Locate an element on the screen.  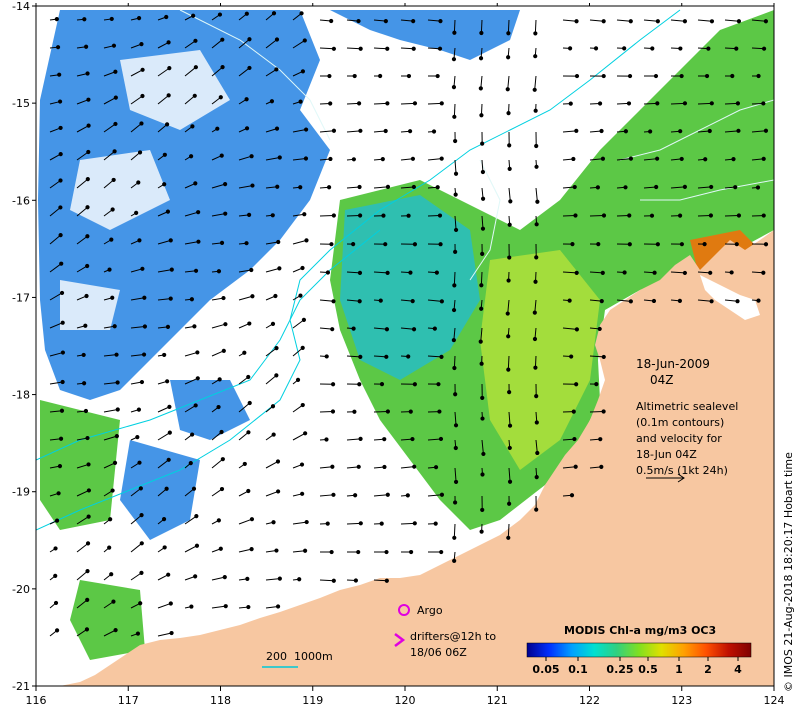
altimetry-text-2: (0.1m contours) is located at coordinates (680, 422).